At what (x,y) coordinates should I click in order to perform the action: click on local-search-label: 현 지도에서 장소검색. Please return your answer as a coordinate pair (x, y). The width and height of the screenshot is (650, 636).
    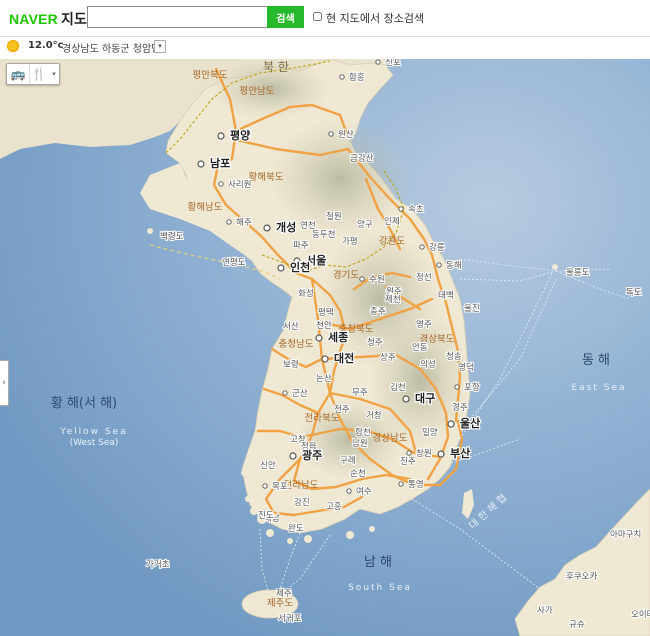
    Looking at the image, I should click on (375, 18).